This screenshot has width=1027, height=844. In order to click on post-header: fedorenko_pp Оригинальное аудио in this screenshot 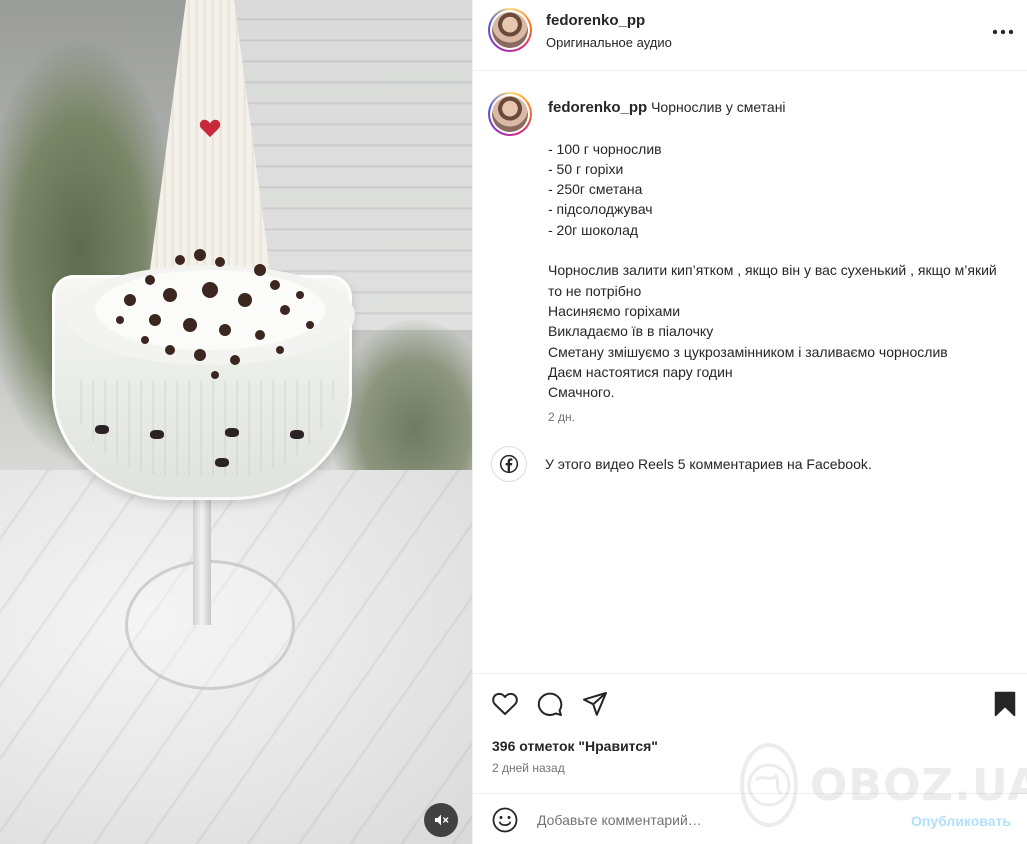, I will do `click(750, 35)`.